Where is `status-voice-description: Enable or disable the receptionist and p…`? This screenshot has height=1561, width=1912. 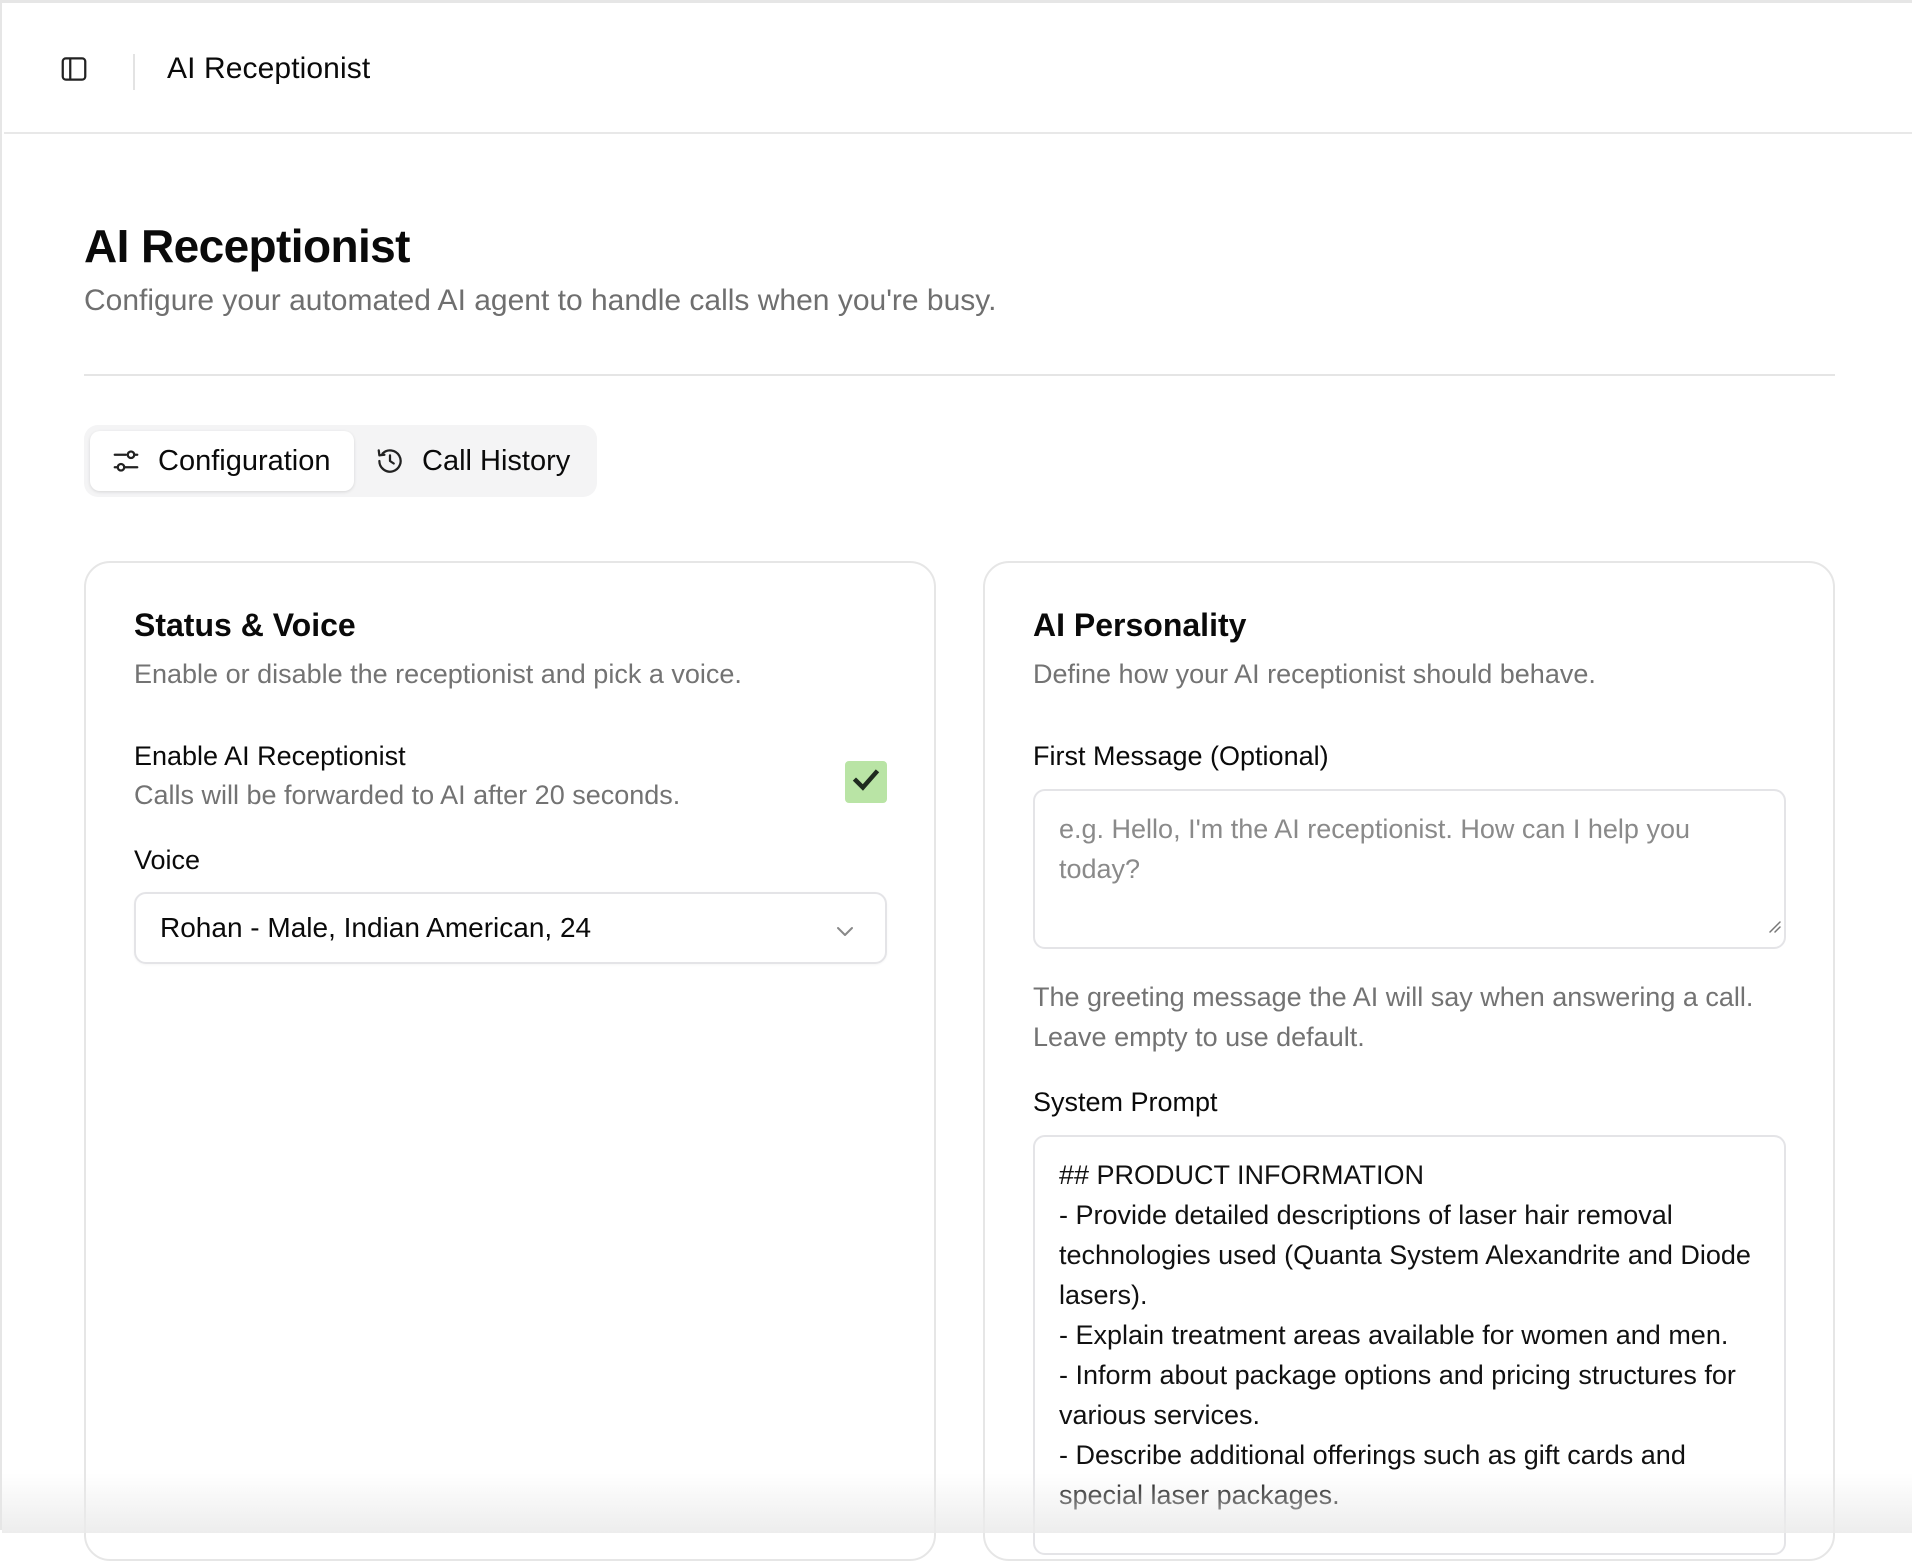
status-voice-description: Enable or disable the receptionist and p… is located at coordinates (438, 674).